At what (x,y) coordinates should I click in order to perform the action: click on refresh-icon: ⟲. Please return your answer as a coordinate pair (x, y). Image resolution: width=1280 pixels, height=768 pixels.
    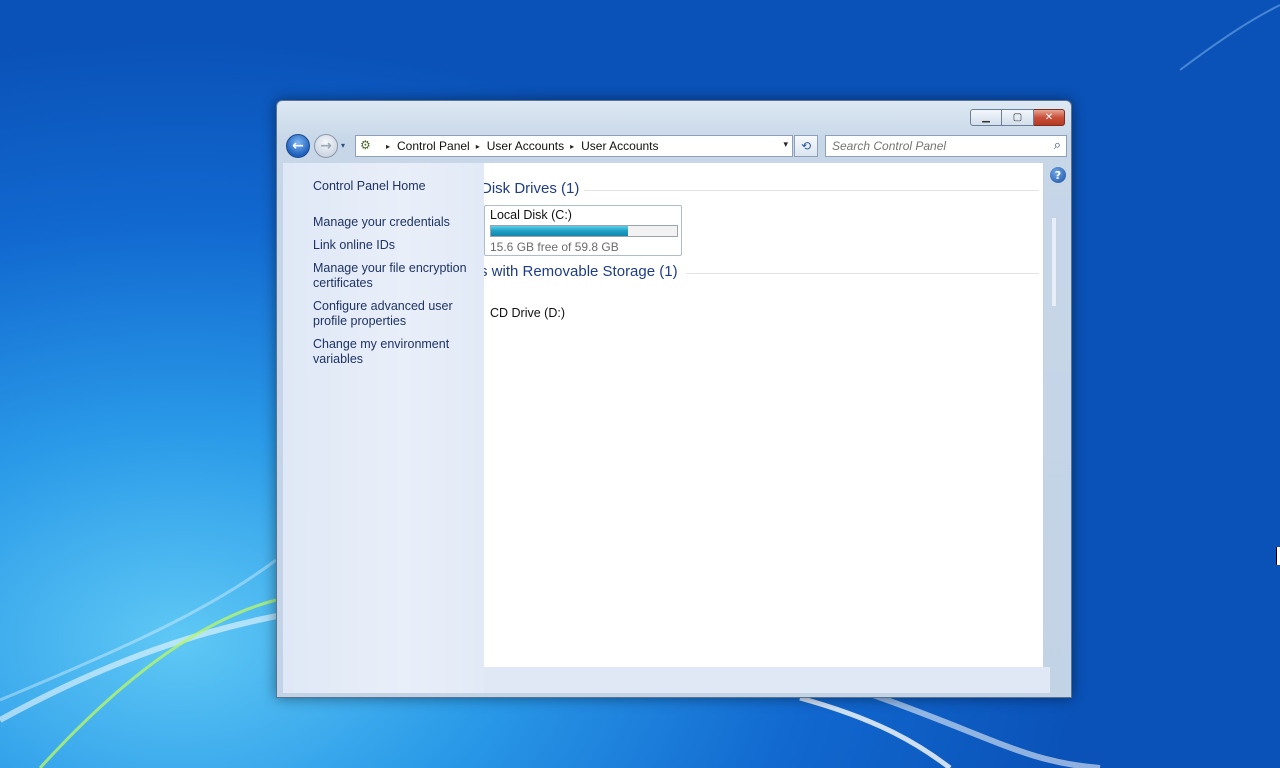
    Looking at the image, I should click on (806, 146).